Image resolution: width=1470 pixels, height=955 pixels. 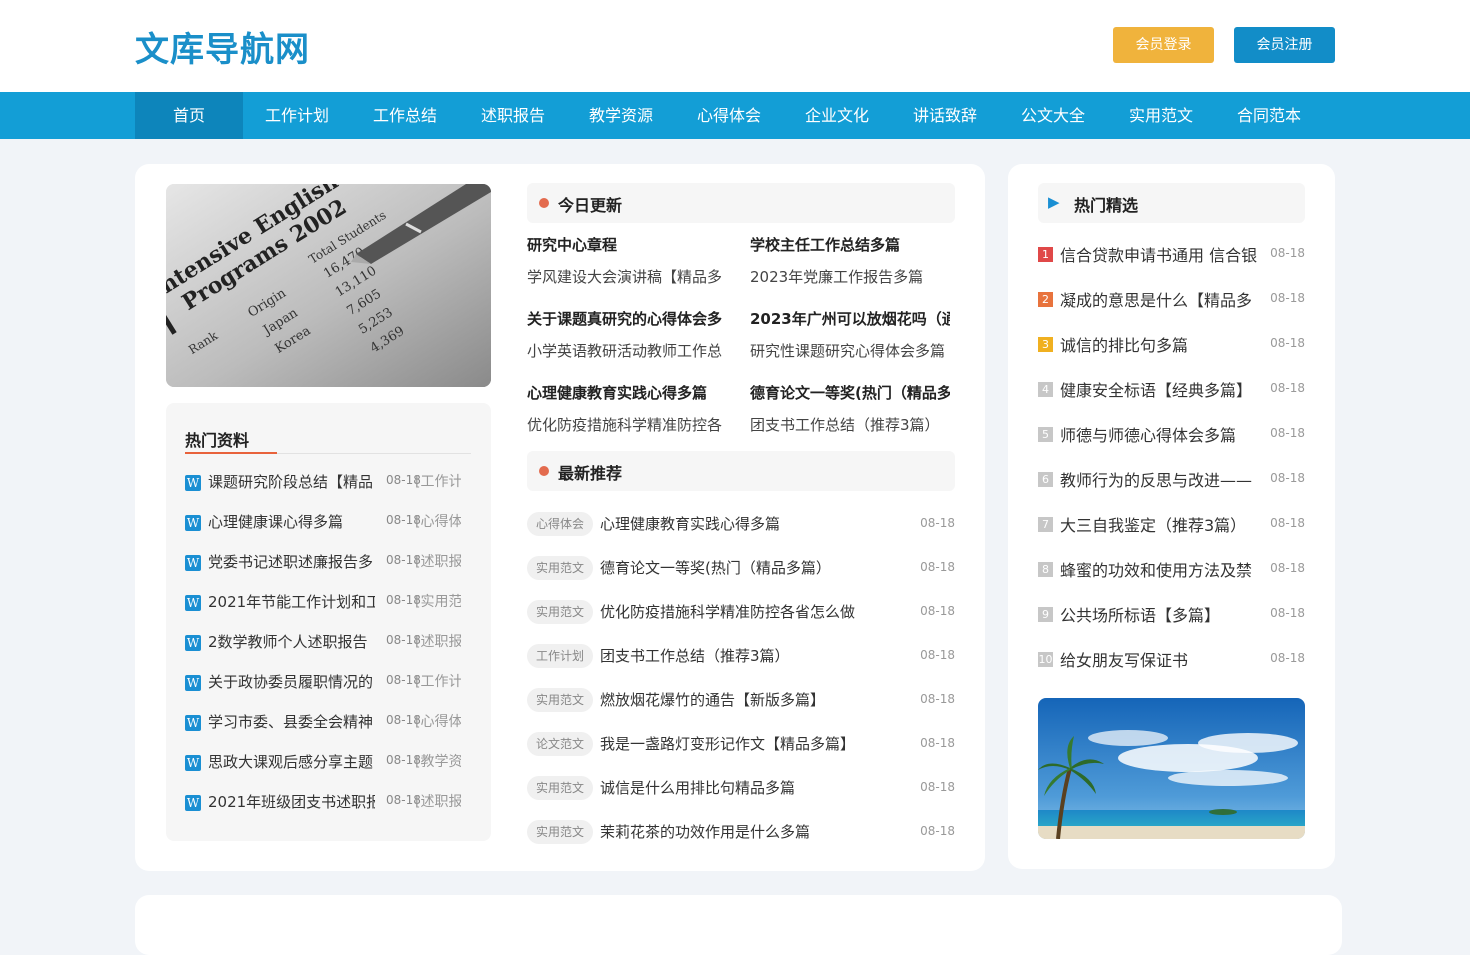 I want to click on today-headline: 学校主任工作总结多篇, so click(x=850, y=244).